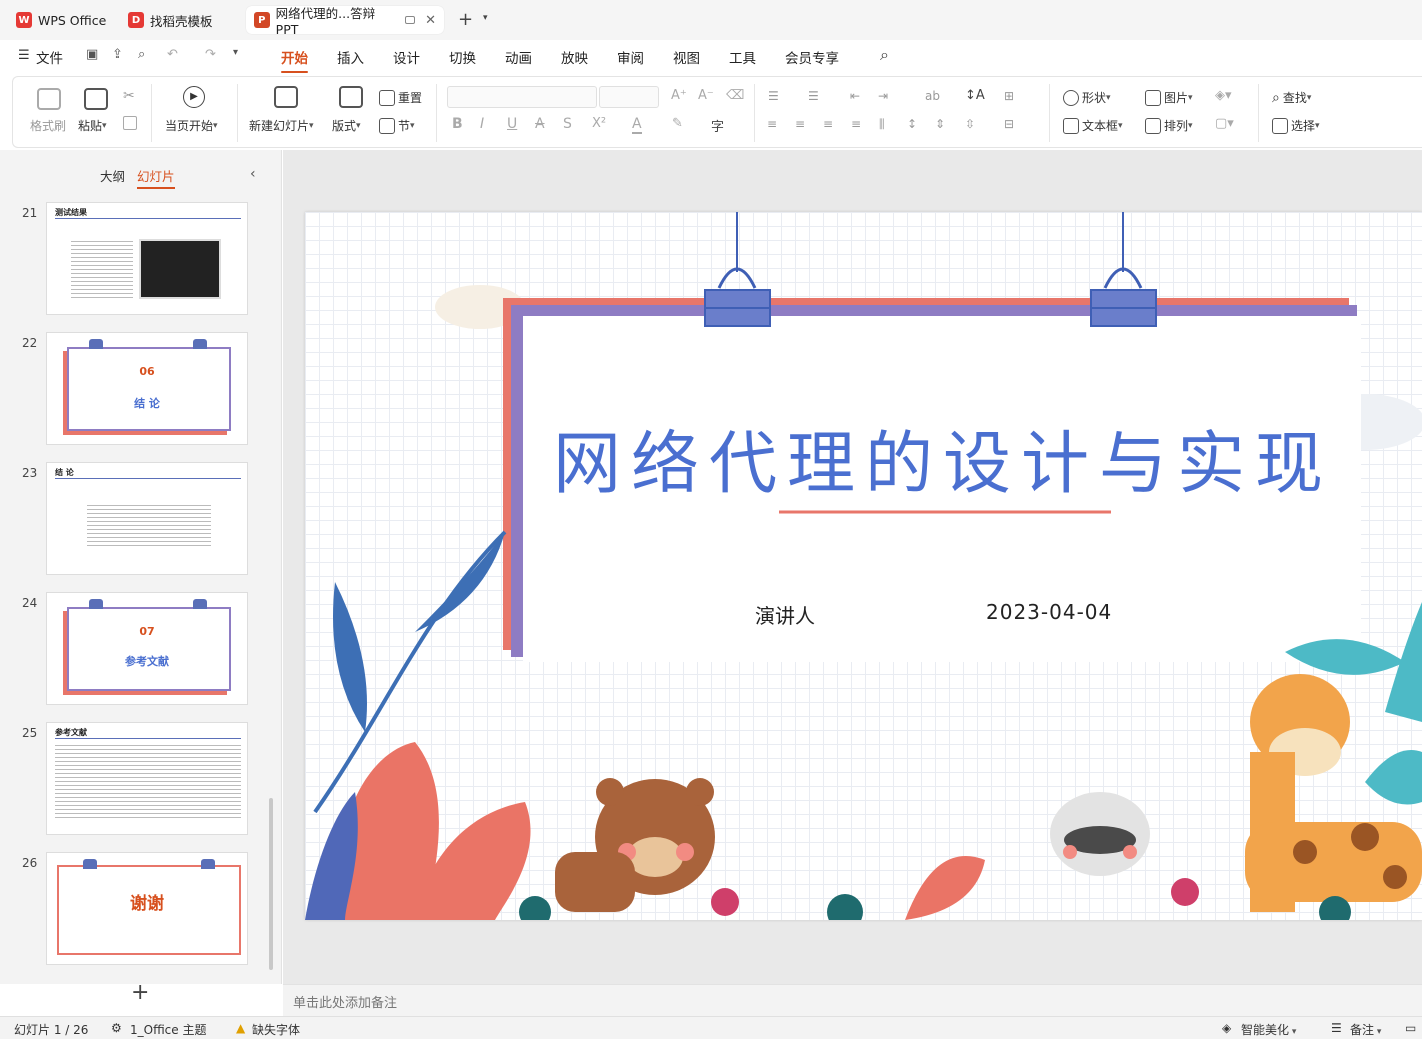  Describe the element at coordinates (970, 124) in the screenshot. I see `text-align-vertical-icon: ⇳` at that location.